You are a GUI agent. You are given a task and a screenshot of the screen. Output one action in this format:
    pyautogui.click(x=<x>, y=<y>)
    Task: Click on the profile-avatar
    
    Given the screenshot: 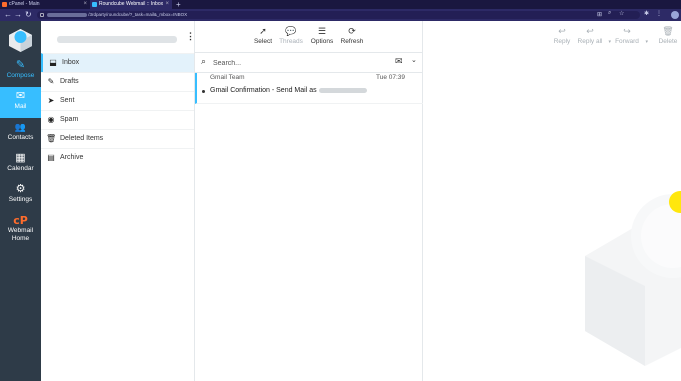 What is the action you would take?
    pyautogui.click(x=675, y=15)
    